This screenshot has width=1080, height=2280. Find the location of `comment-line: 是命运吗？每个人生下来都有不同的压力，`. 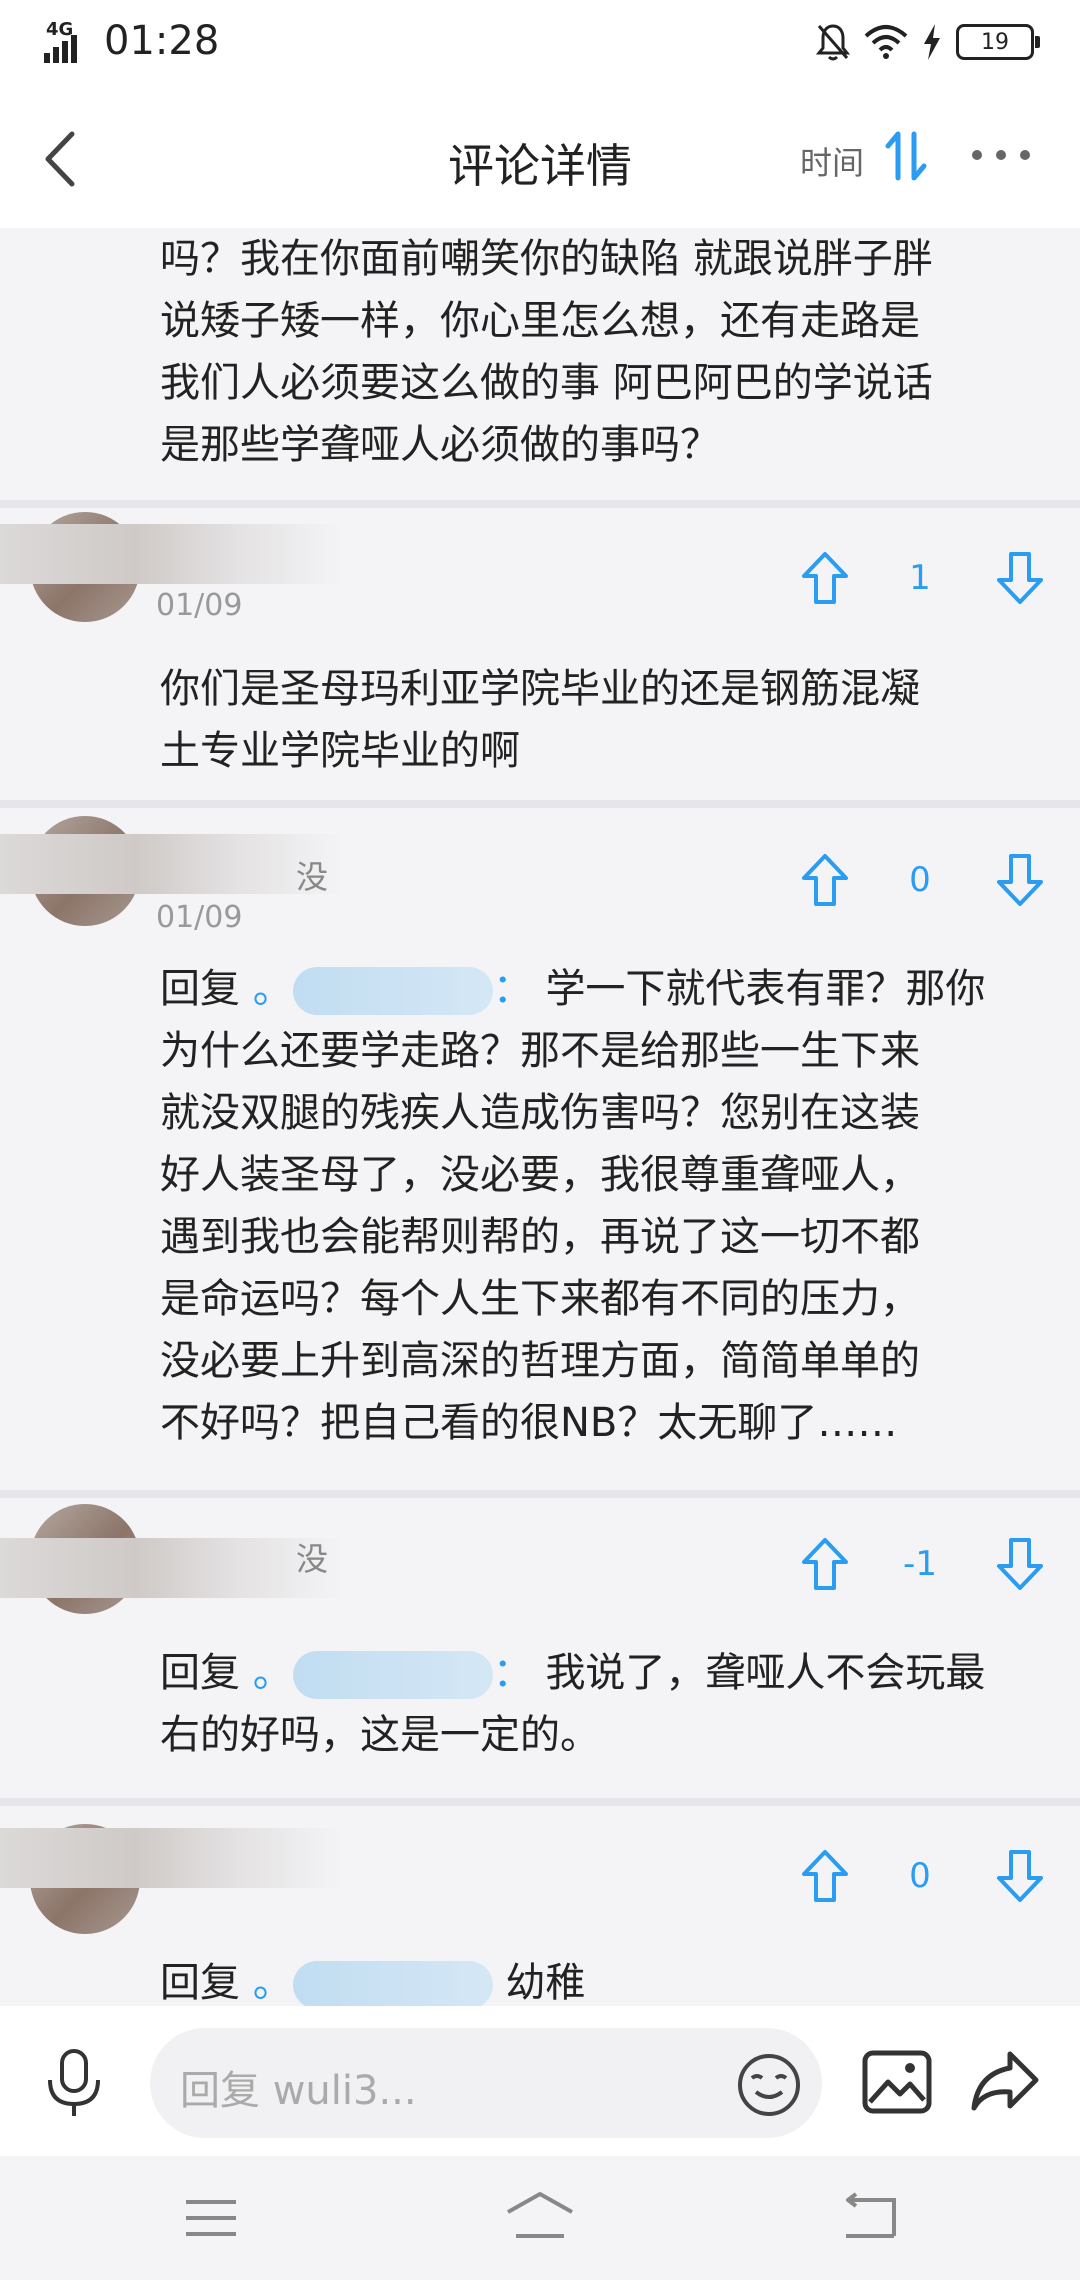

comment-line: 是命运吗？每个人生下来都有不同的压力， is located at coordinates (540, 1299).